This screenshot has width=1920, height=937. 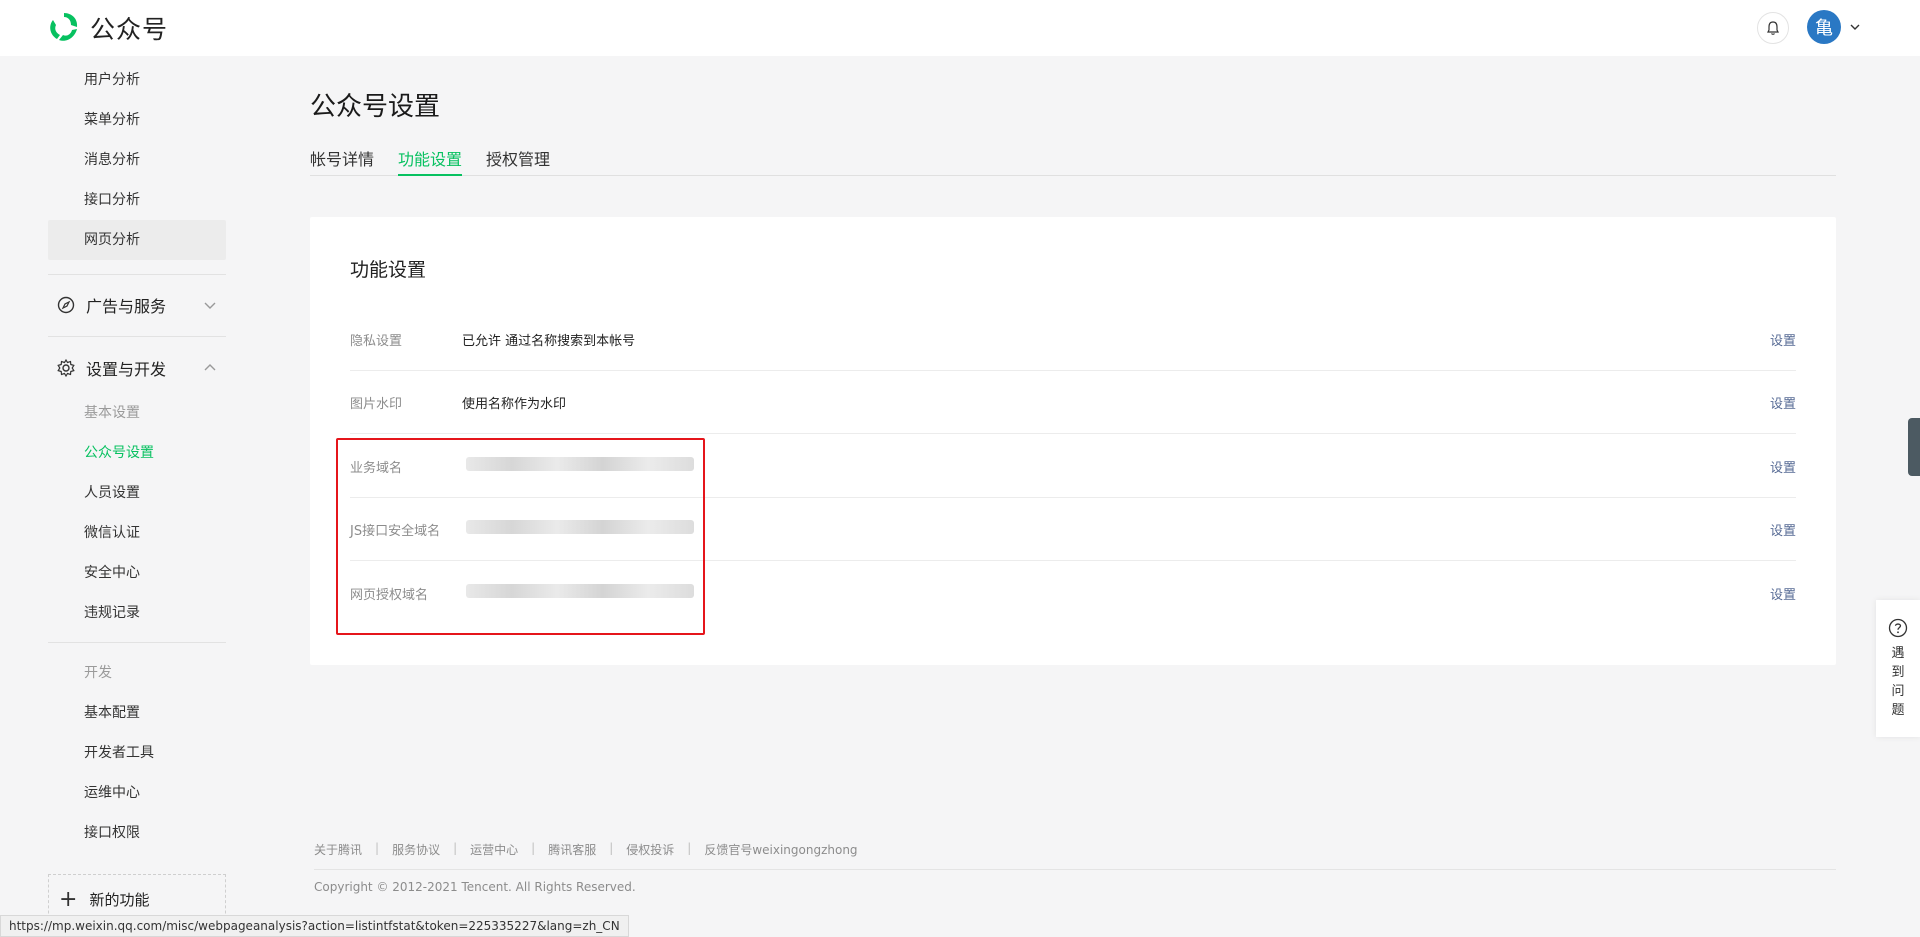 I want to click on tab-bar: 帐号详情 功能设置 授权管理, so click(x=1073, y=158).